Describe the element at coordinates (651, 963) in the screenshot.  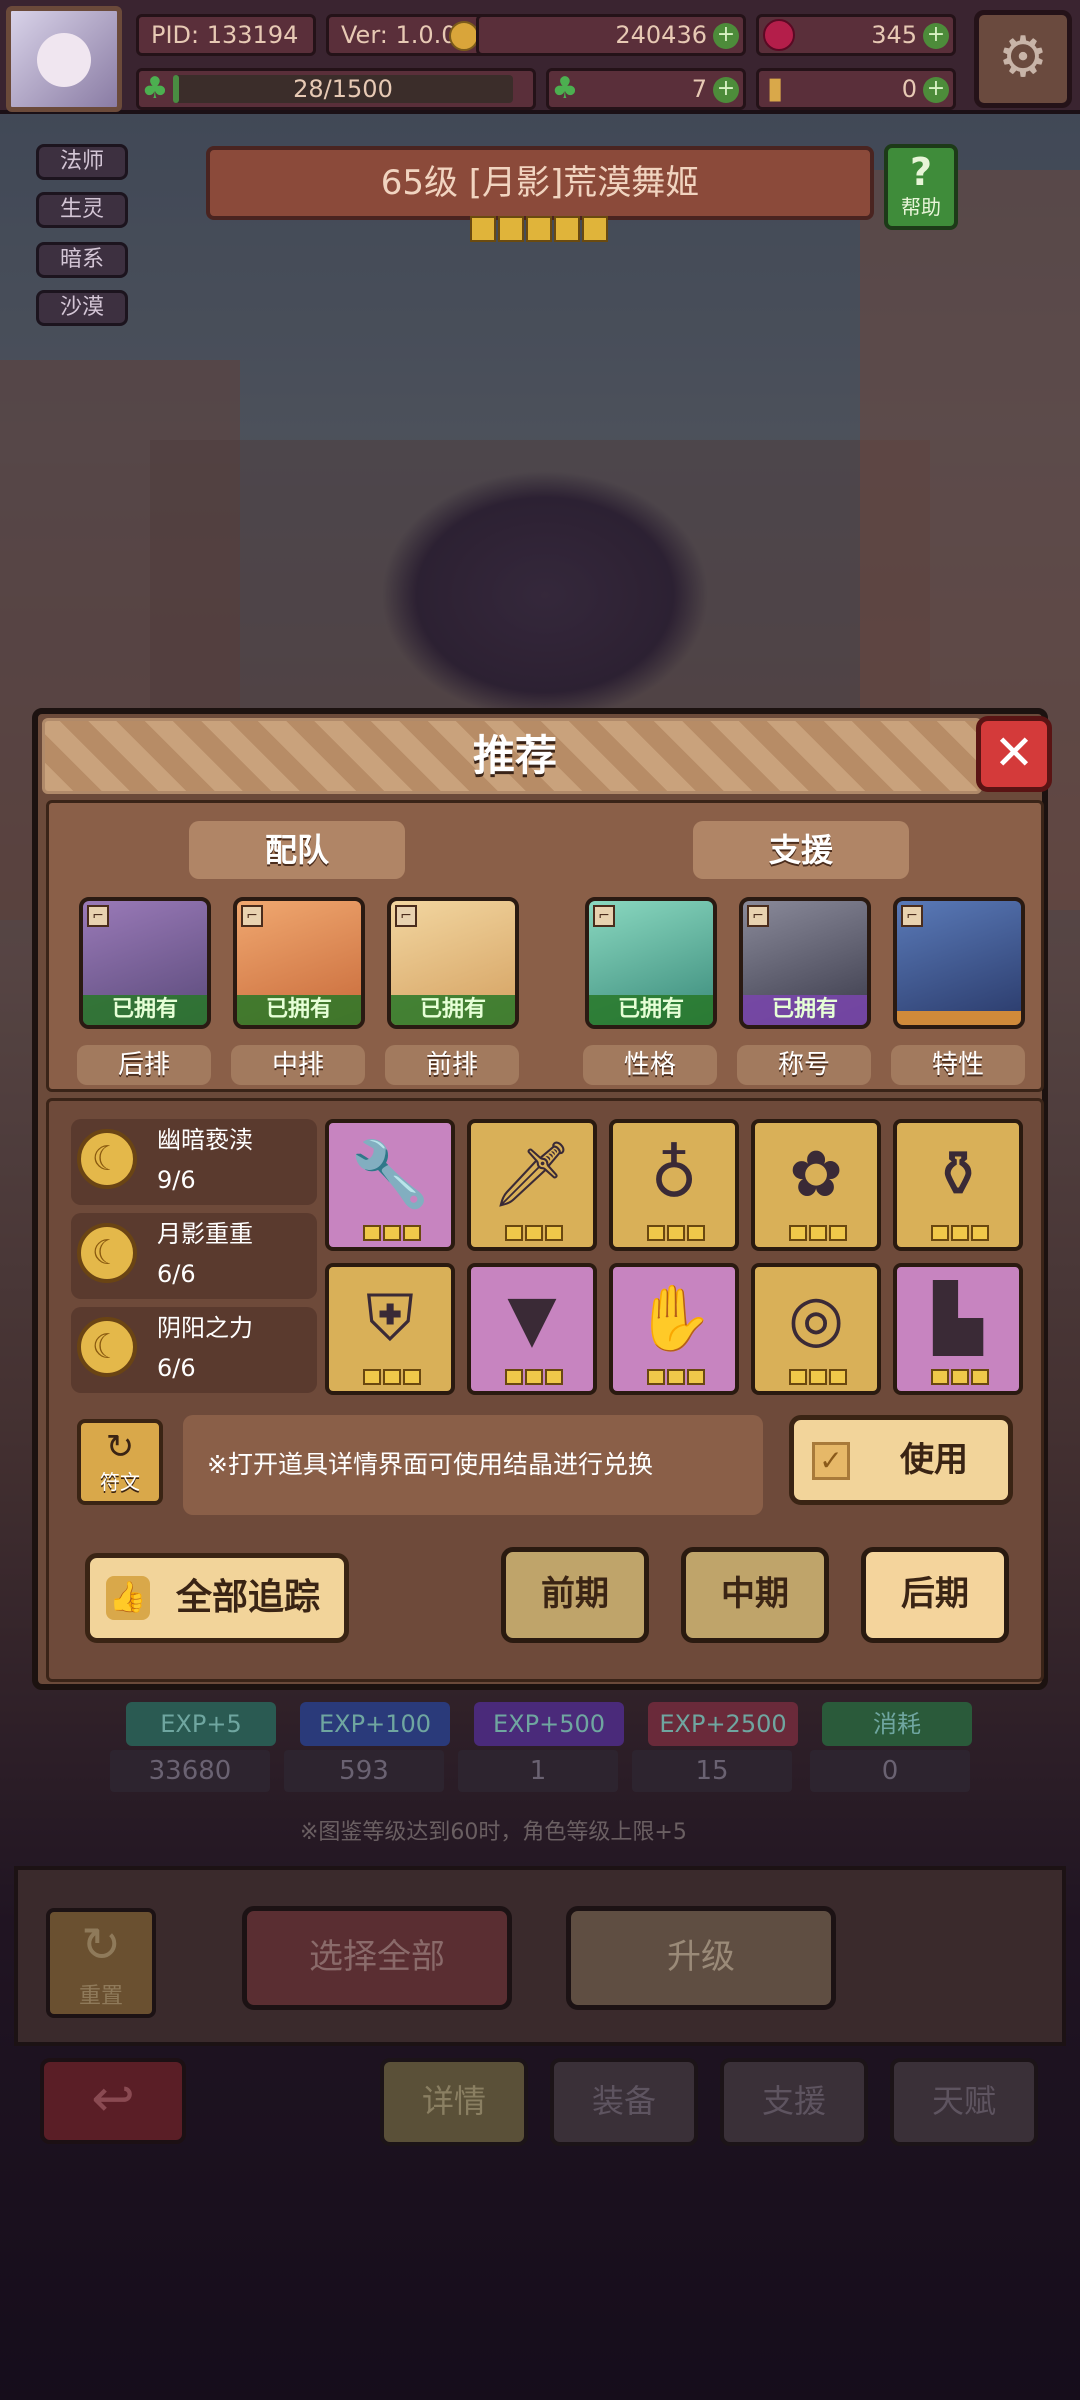
I see `support-personality: ⌐ 已拥有` at that location.